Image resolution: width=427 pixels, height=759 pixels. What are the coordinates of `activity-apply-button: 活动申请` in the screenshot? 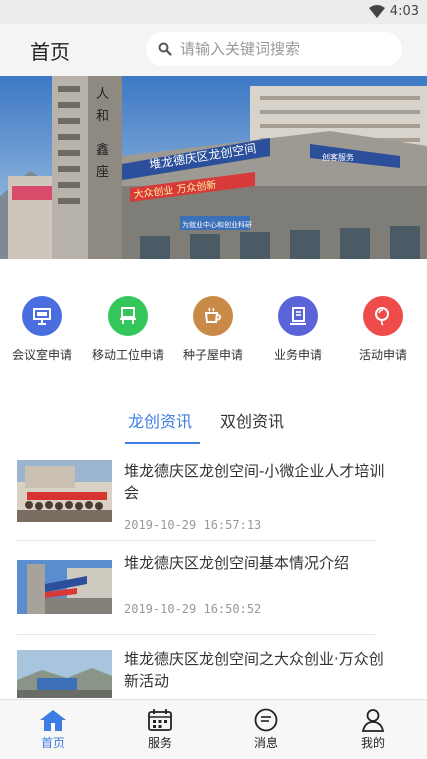 It's located at (383, 326).